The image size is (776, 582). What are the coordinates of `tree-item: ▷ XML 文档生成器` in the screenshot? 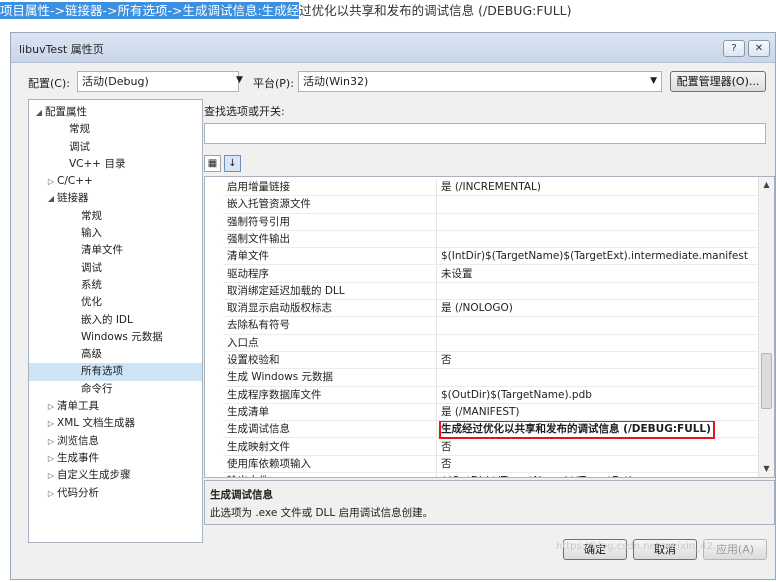 It's located at (115, 423).